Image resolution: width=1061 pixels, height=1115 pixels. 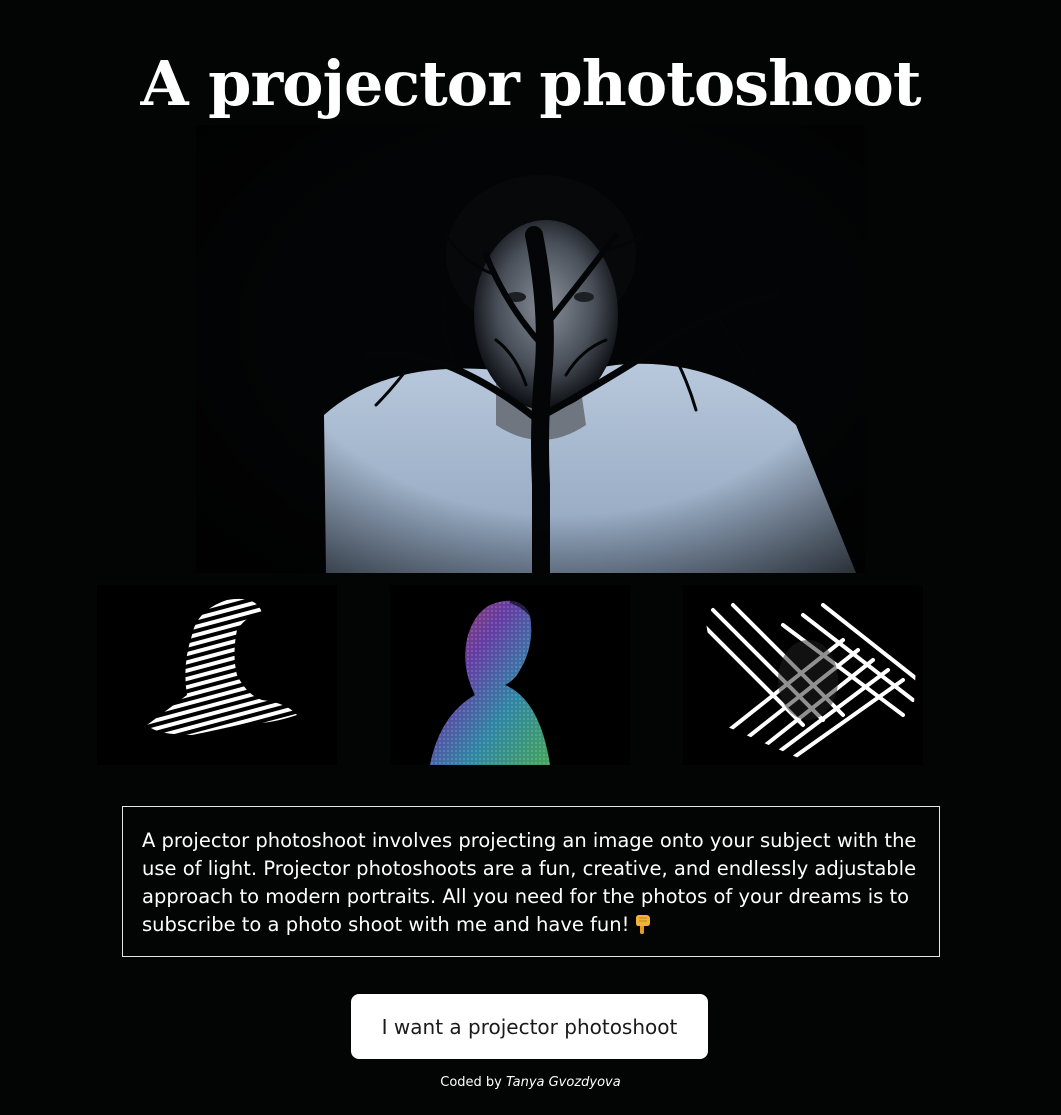 I want to click on footer: Coded by Tanya Gvozdyova, so click(x=530, y=1082).